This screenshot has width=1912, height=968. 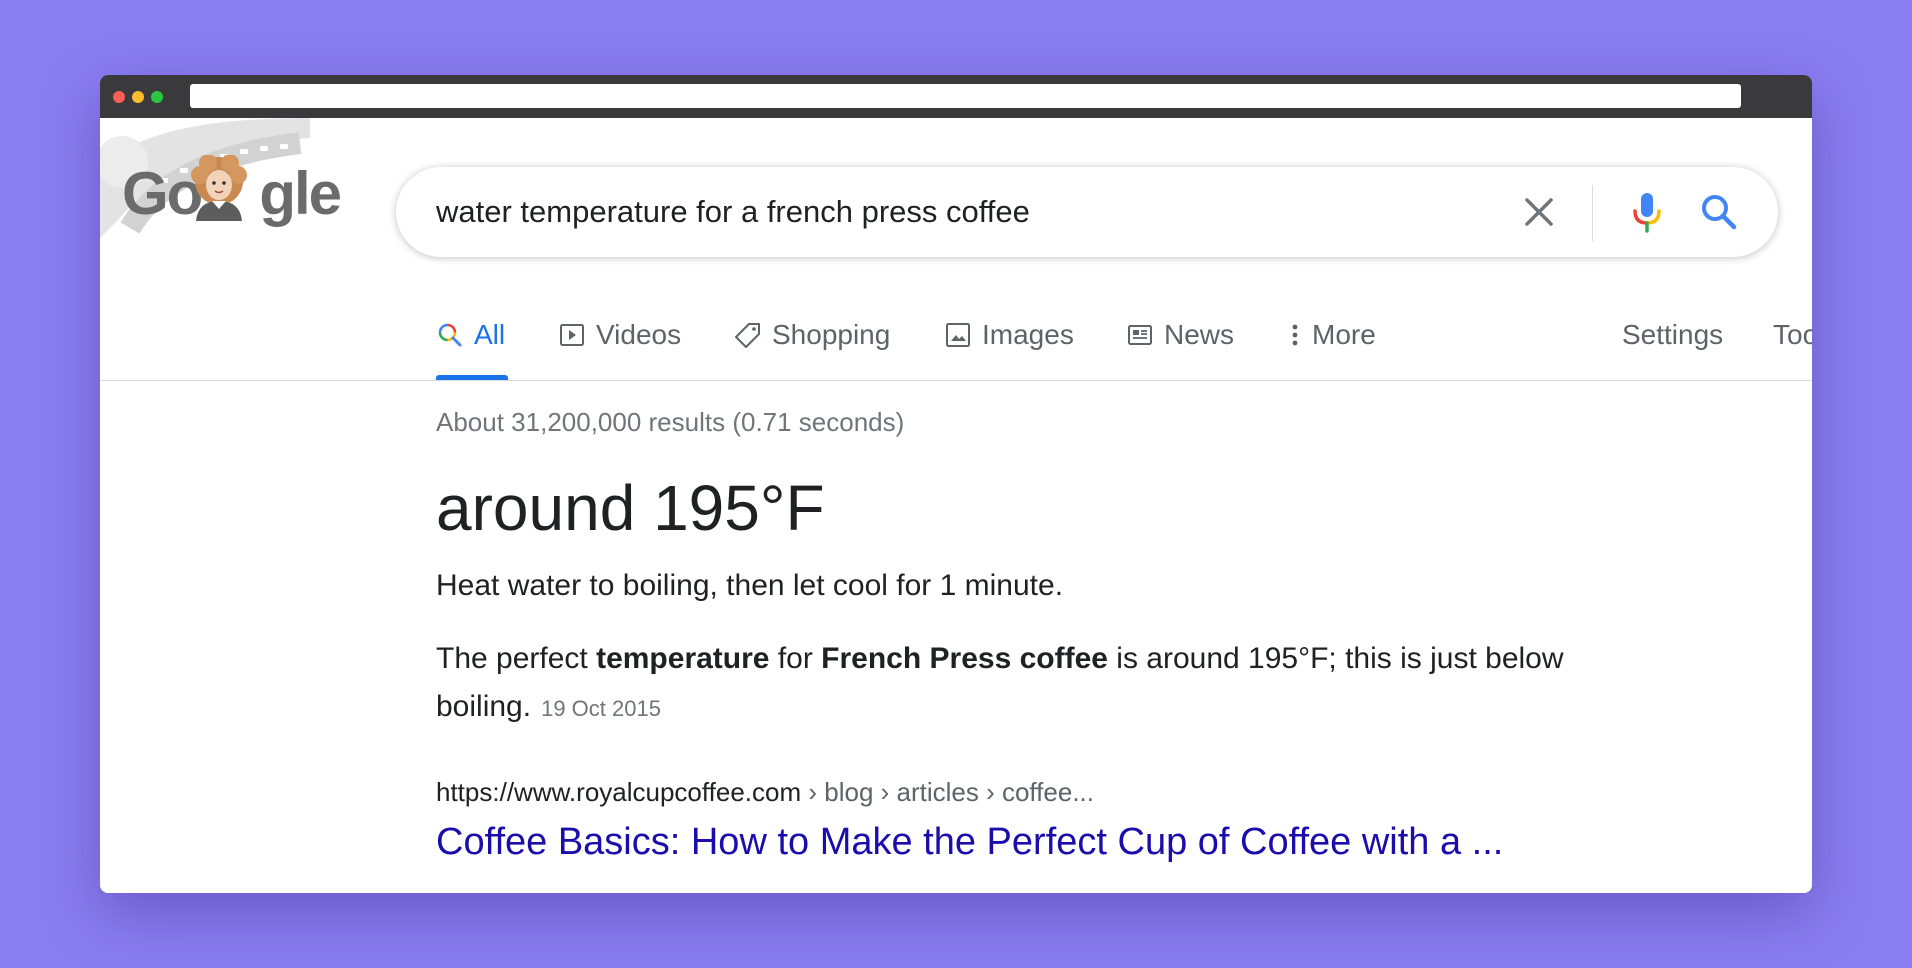 I want to click on tab-news: News, so click(x=1180, y=335).